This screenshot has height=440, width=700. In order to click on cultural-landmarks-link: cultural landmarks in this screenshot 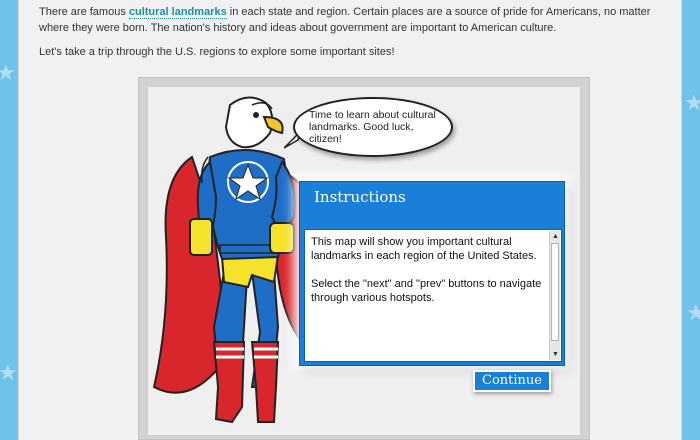, I will do `click(177, 12)`.